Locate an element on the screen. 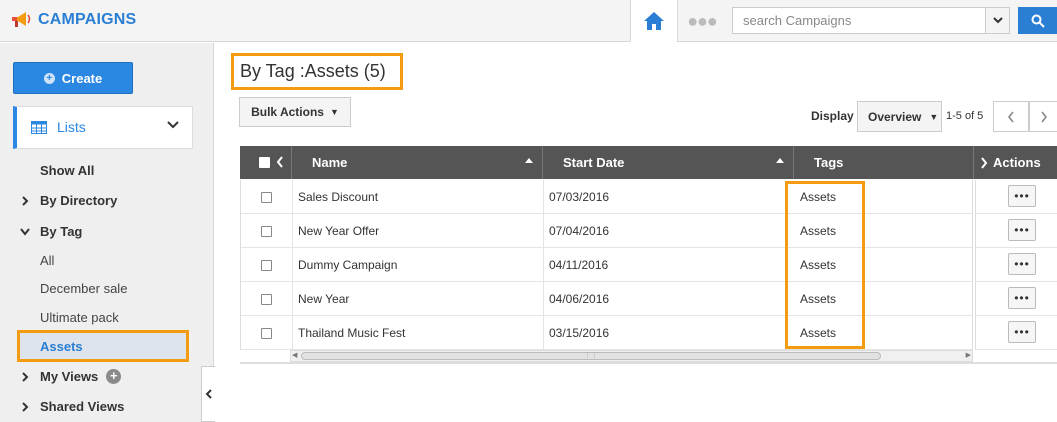 The width and height of the screenshot is (1057, 422). collapse-sidebar-button is located at coordinates (208, 394).